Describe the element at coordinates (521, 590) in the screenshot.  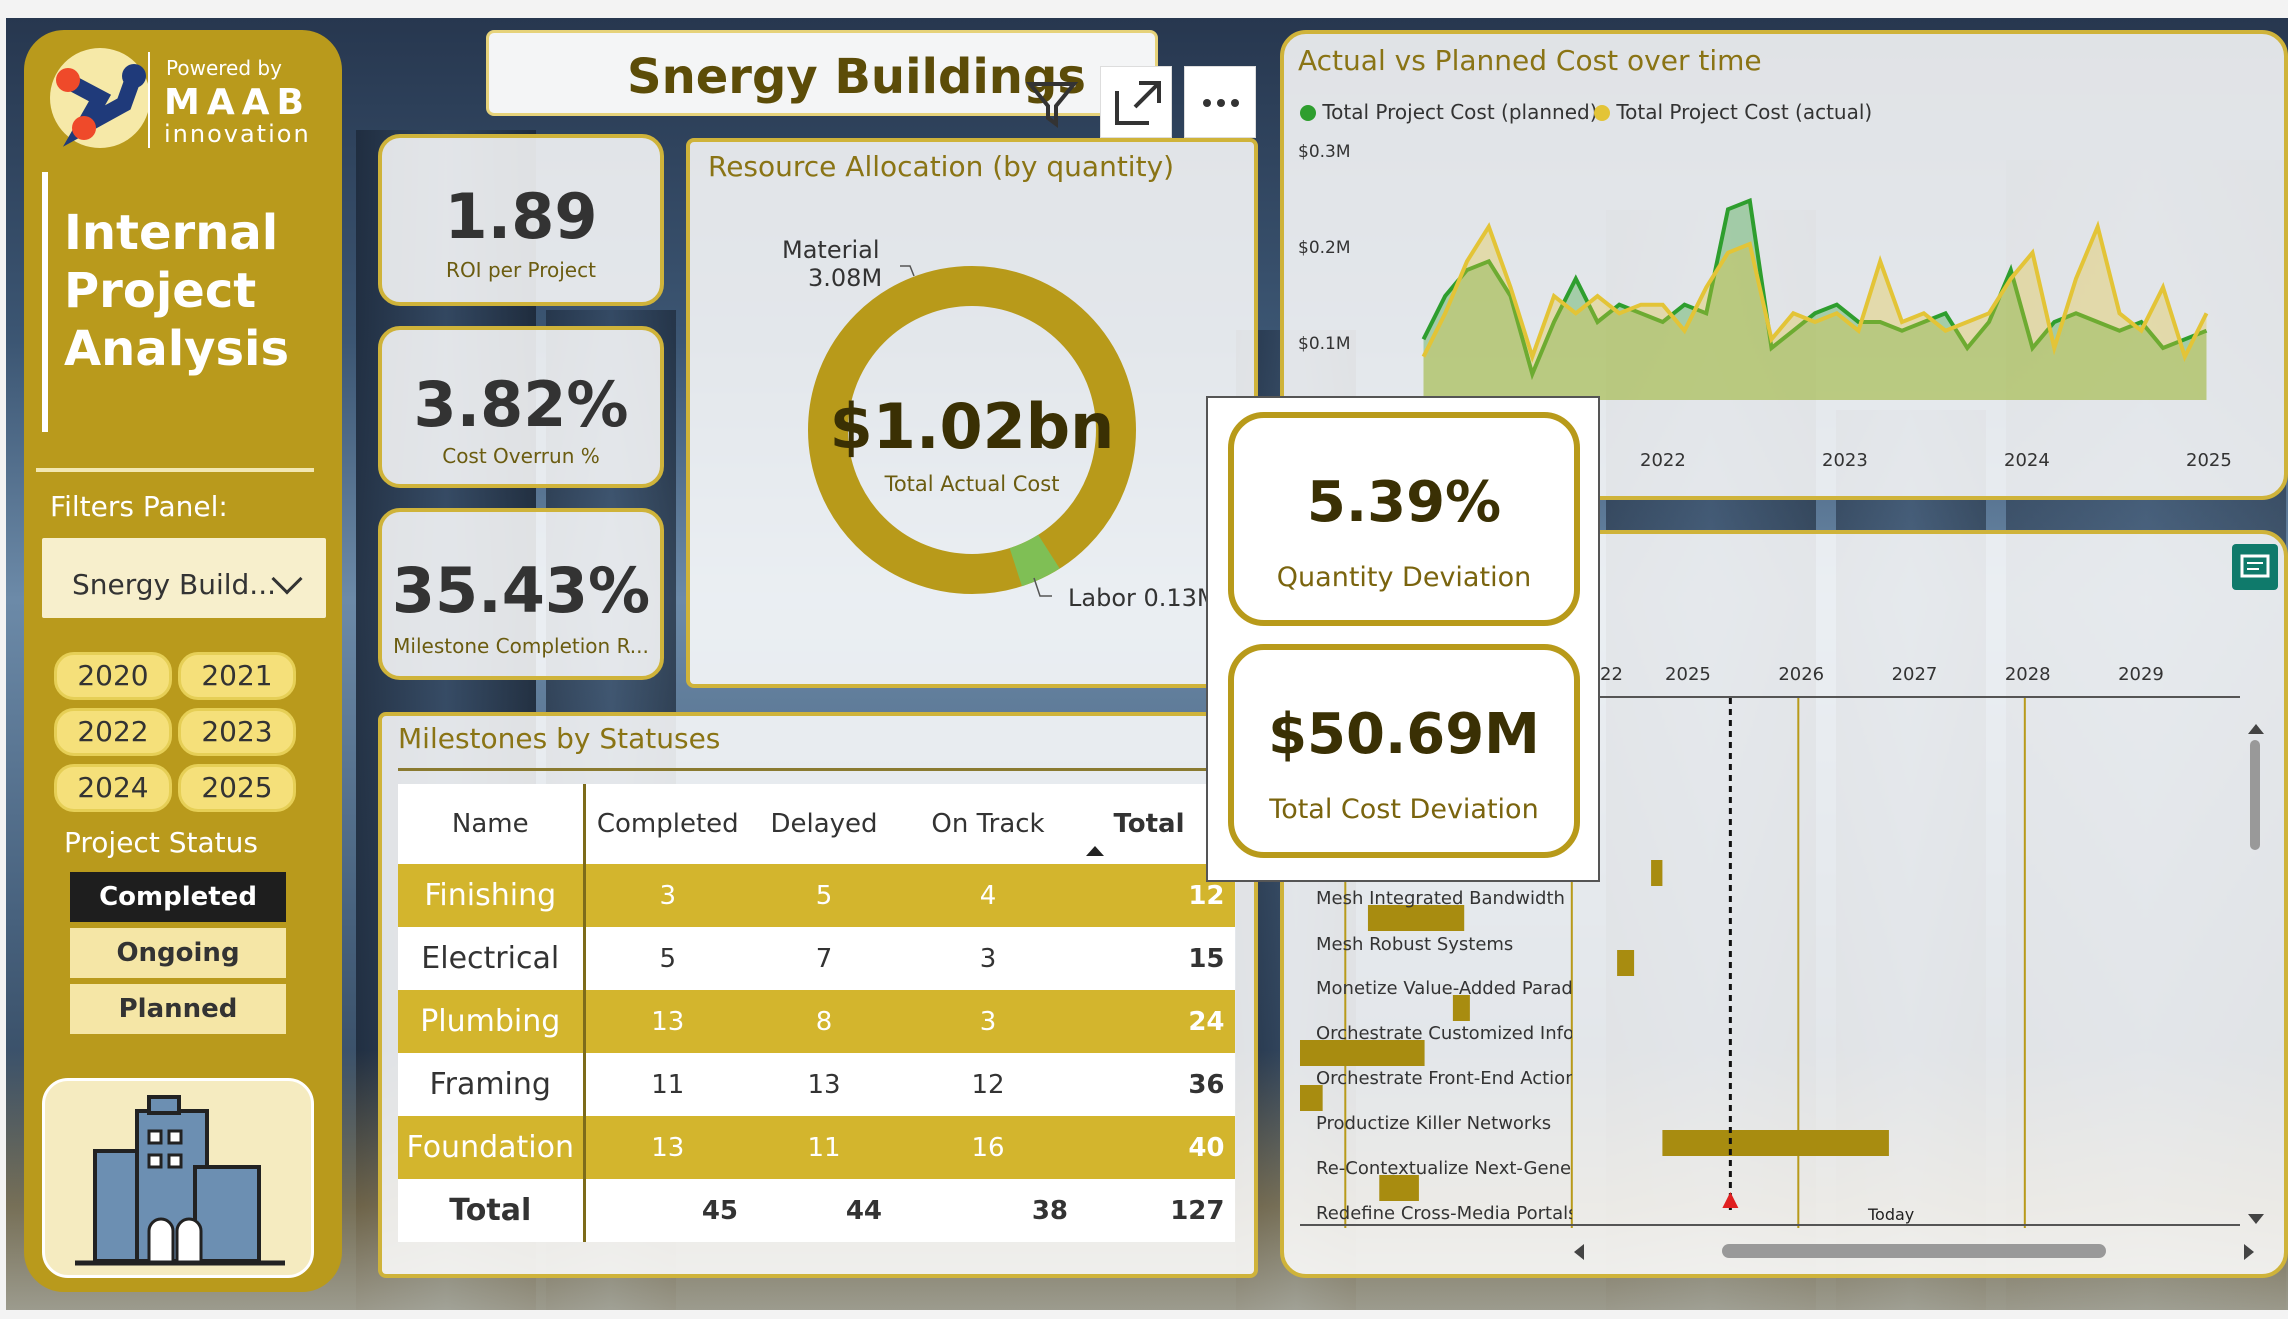
I see `milestone-value: 35.43%` at that location.